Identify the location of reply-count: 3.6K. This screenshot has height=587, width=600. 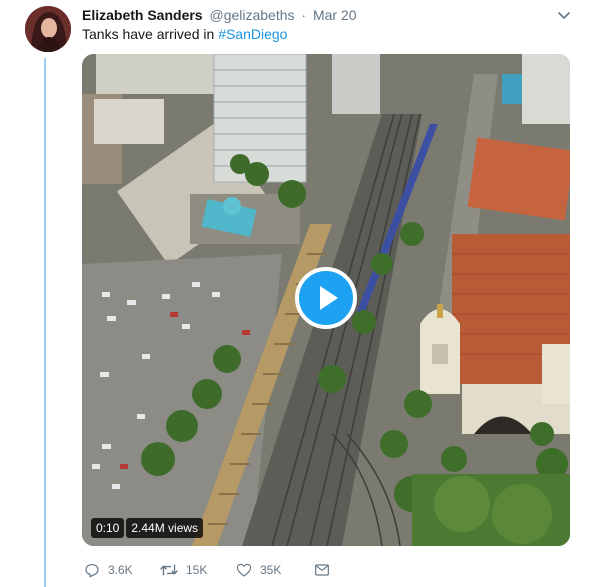
(120, 570).